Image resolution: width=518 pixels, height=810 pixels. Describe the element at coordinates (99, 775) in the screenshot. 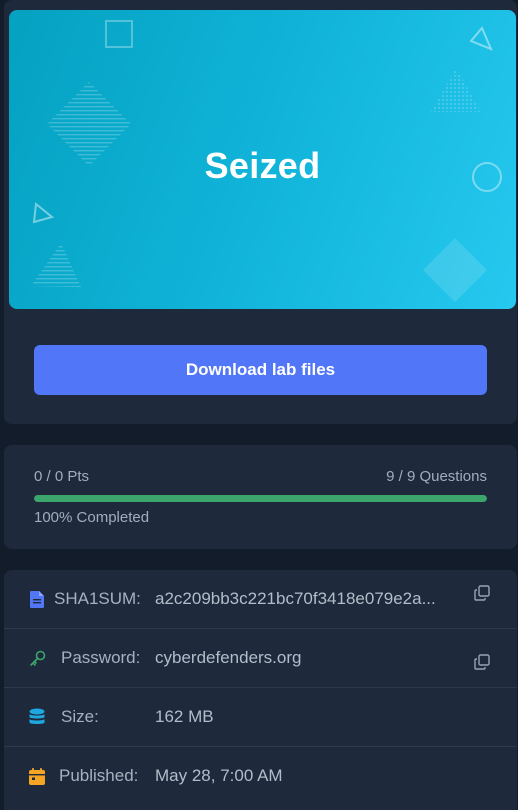

I see `published-label: Published:` at that location.